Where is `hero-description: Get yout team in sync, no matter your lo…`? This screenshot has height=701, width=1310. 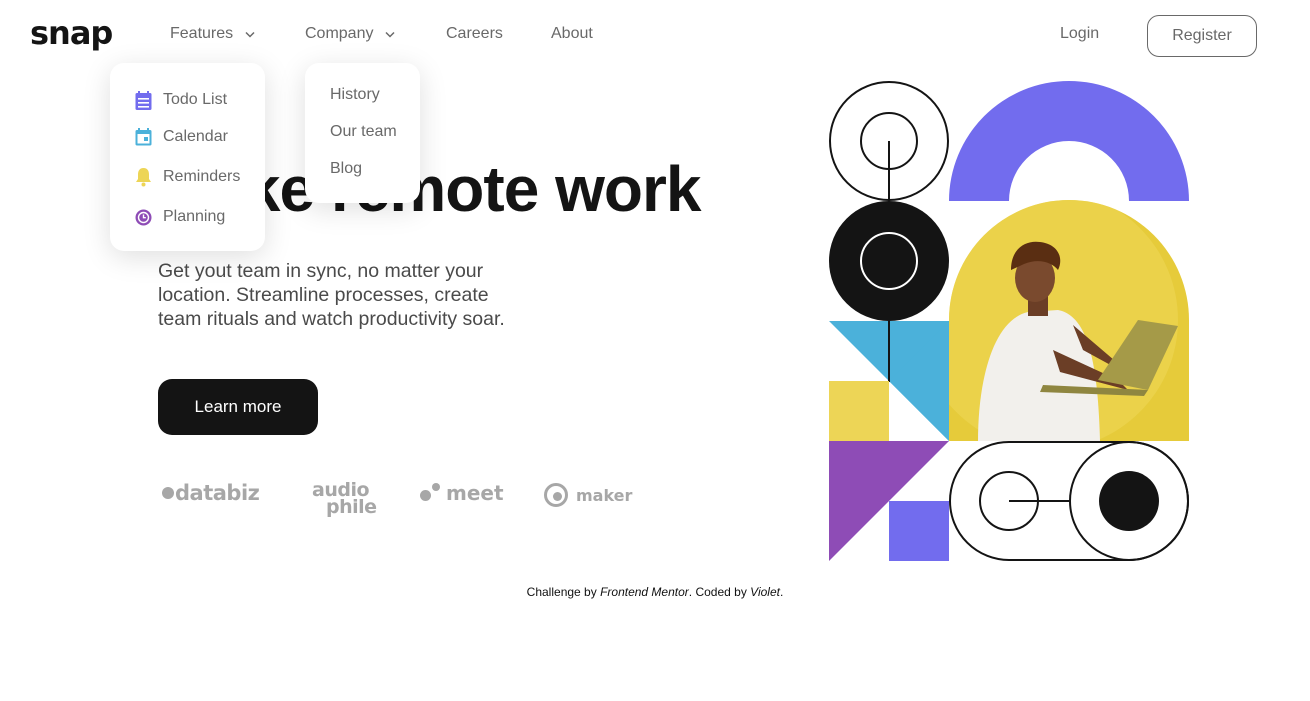 hero-description: Get yout team in sync, no matter your lo… is located at coordinates (358, 295).